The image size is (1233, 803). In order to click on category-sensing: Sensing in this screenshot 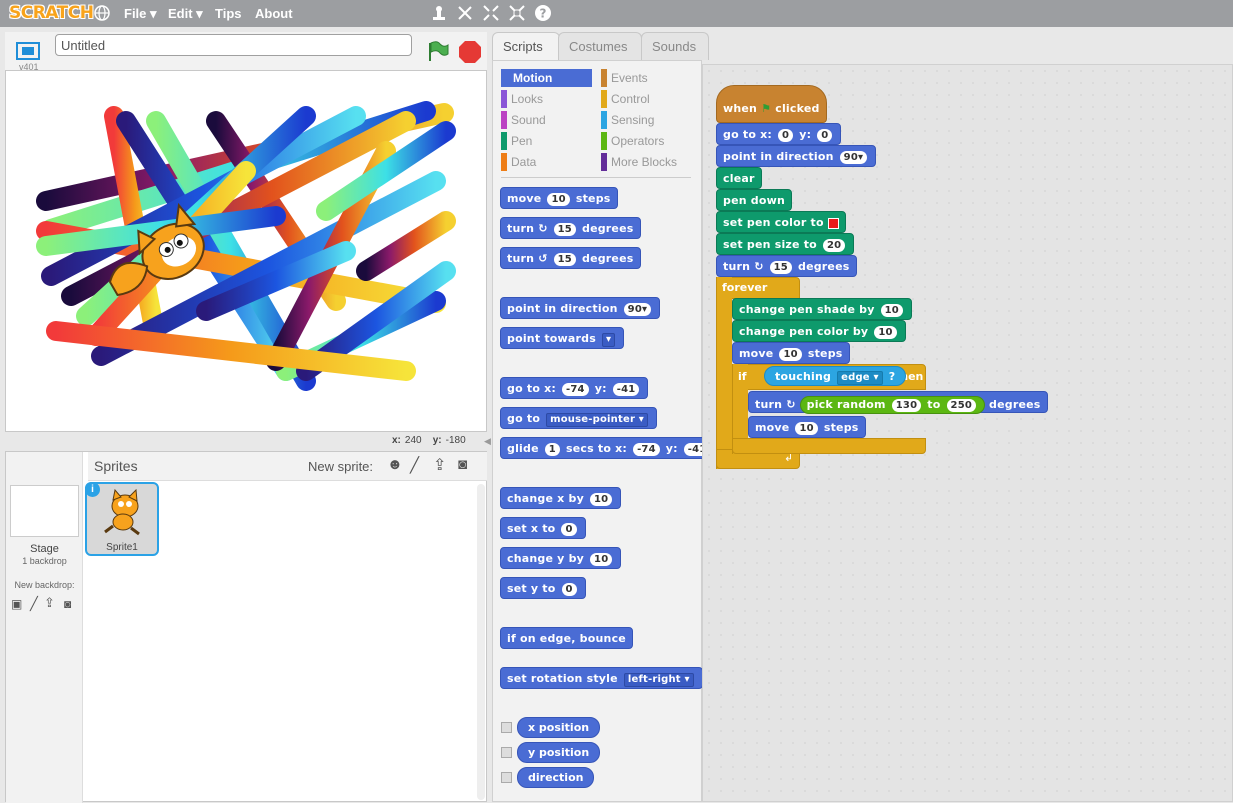, I will do `click(647, 120)`.